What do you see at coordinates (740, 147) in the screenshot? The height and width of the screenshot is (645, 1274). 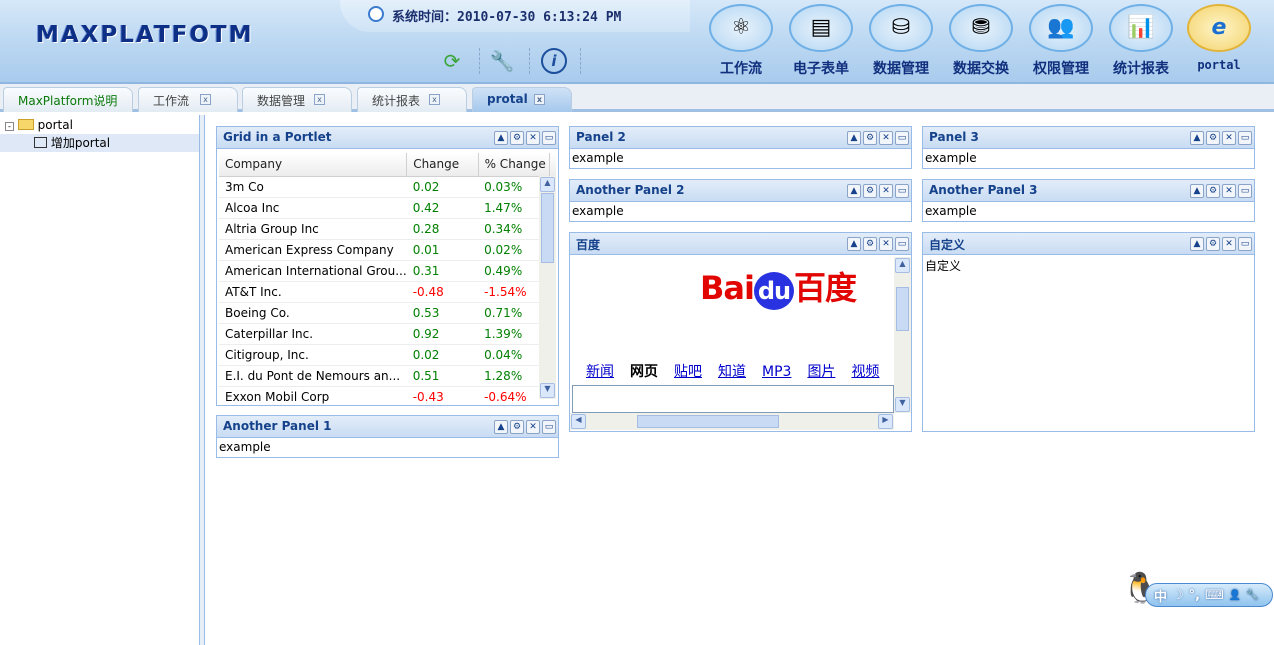 I see `panel-2: Panel 2 ▲ ⚙ ✕ ▭ example` at bounding box center [740, 147].